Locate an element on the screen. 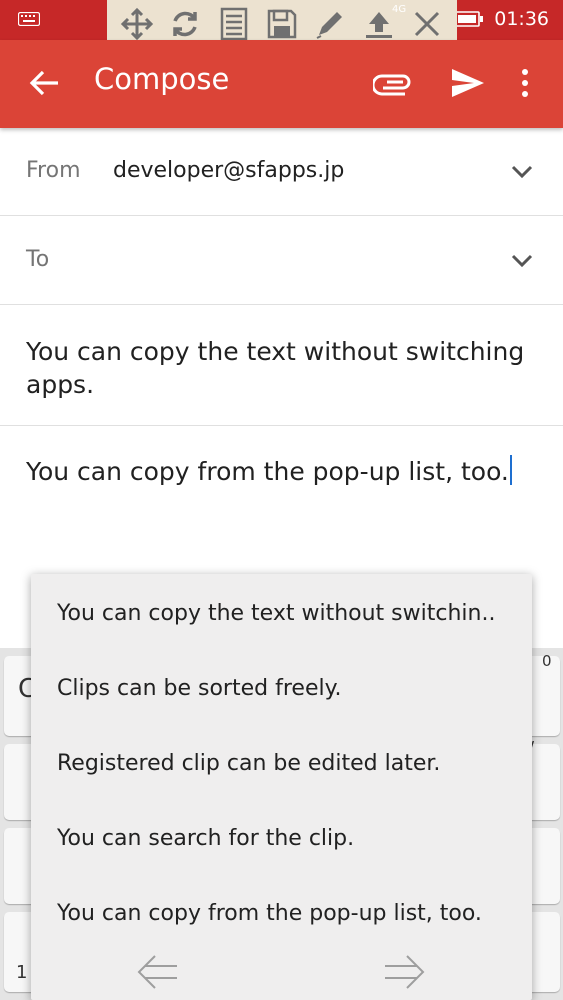 This screenshot has width=563, height=1000. body-text: You can copy from the pop-up list, too. is located at coordinates (267, 471).